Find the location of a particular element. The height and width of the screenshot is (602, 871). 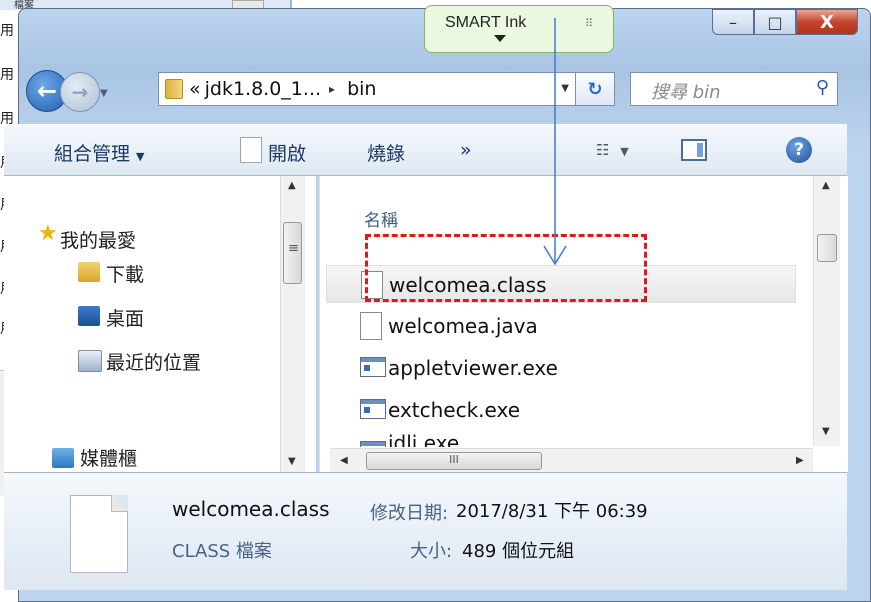

file-list-vertical-scrollbar: ▲ ▼ is located at coordinates (826, 311).